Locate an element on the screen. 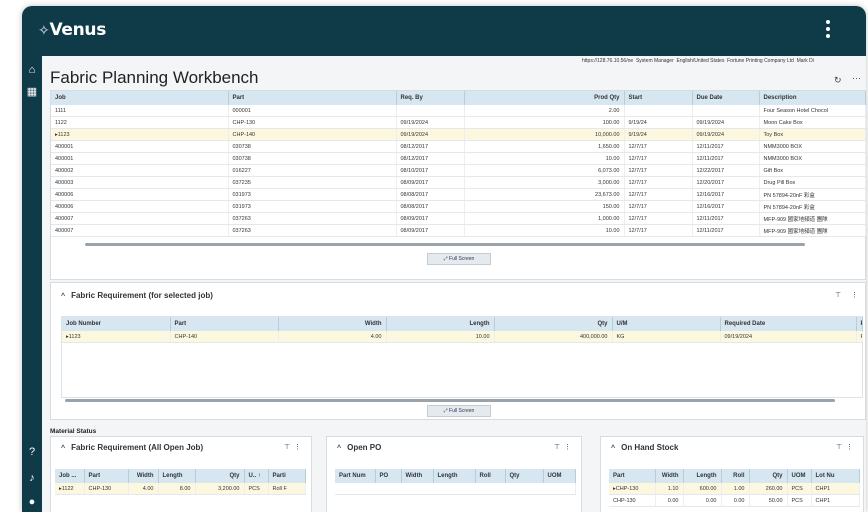 This screenshot has width=868, height=512. jobs-cell: 23,673.00 is located at coordinates (544, 194).